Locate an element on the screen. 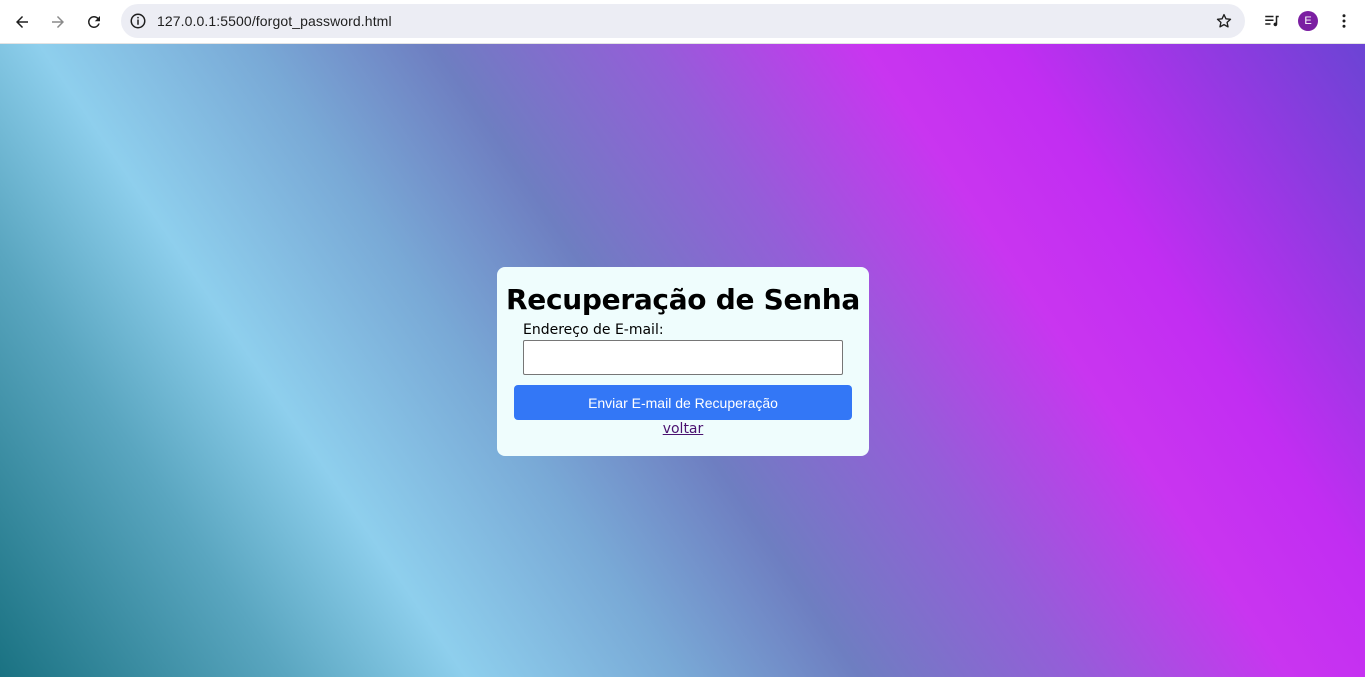 The width and height of the screenshot is (1365, 677). back-link: voltar is located at coordinates (683, 429).